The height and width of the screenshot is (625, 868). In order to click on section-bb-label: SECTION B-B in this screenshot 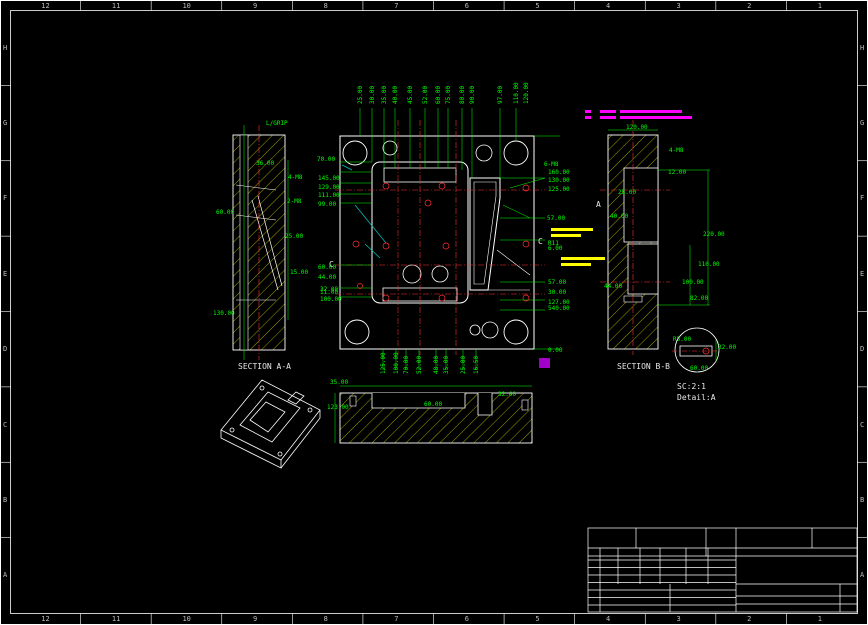, I will do `click(643, 366)`.